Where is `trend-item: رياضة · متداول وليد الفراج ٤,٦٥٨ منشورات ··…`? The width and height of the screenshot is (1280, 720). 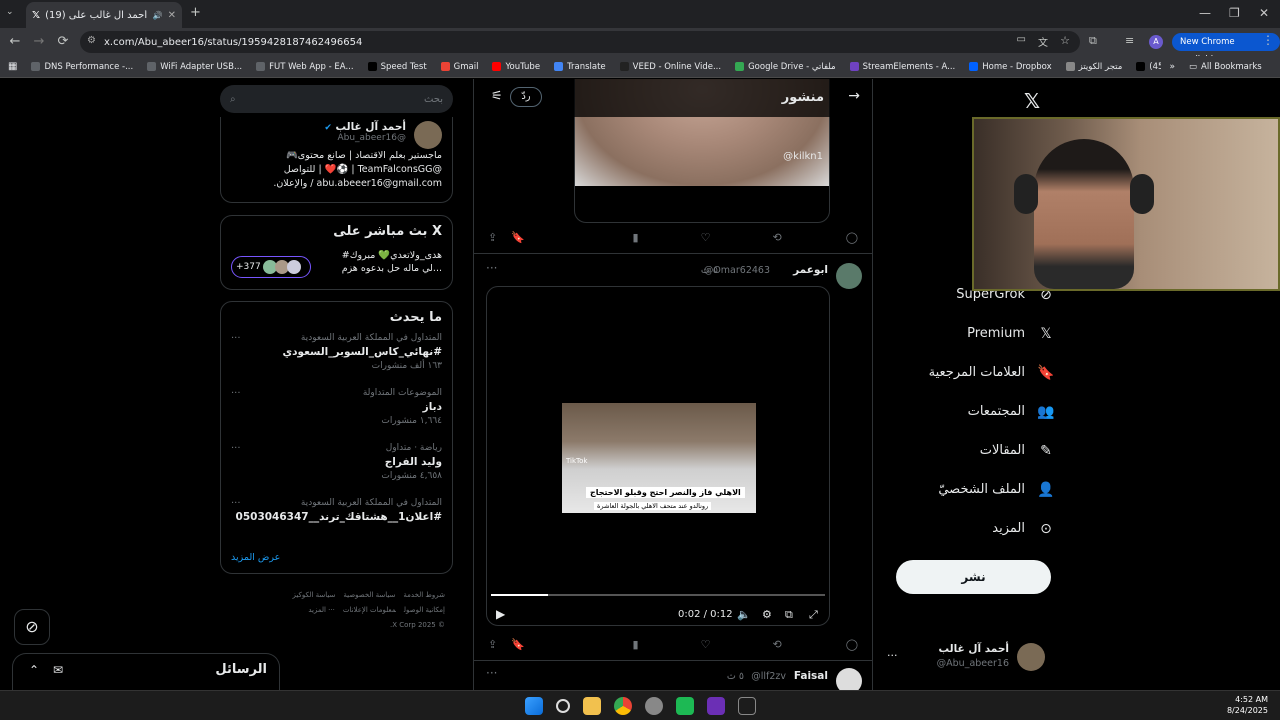
trend-item: رياضة · متداول وليد الفراج ٤,٦٥٨ منشورات ··… is located at coordinates (336, 462).